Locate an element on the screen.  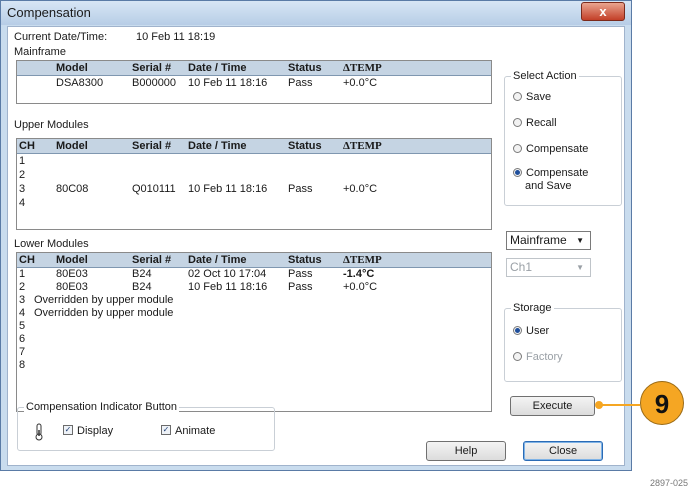
callout-leader-line is located at coordinates (619, 405).